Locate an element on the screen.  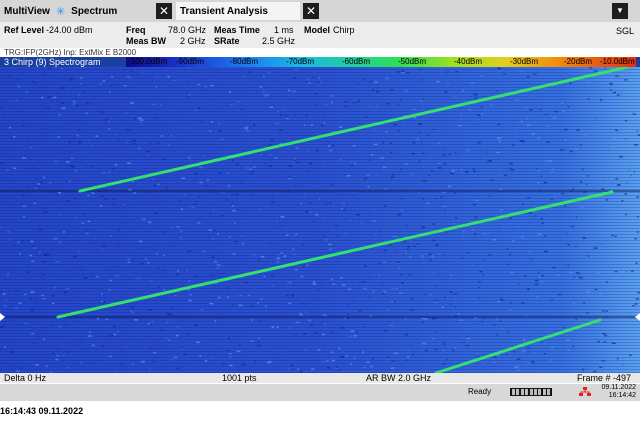
status-time: 16:14:42 is located at coordinates (622, 395).